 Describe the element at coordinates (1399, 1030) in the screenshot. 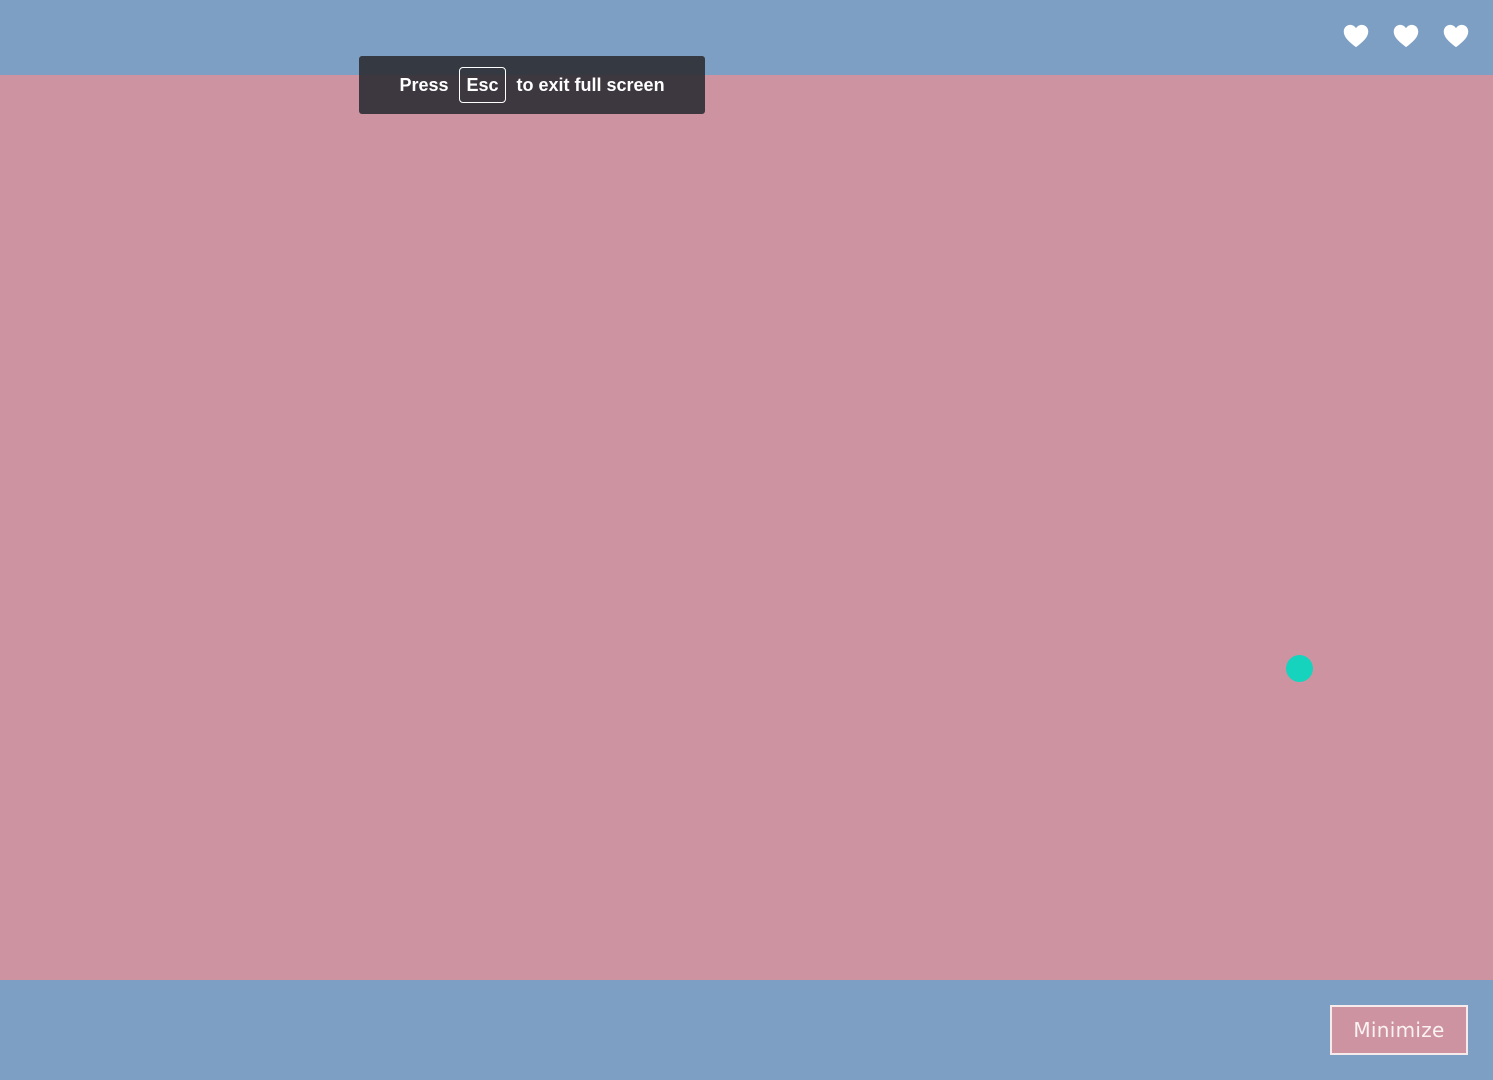

I see `minimize-button: Minimize` at that location.